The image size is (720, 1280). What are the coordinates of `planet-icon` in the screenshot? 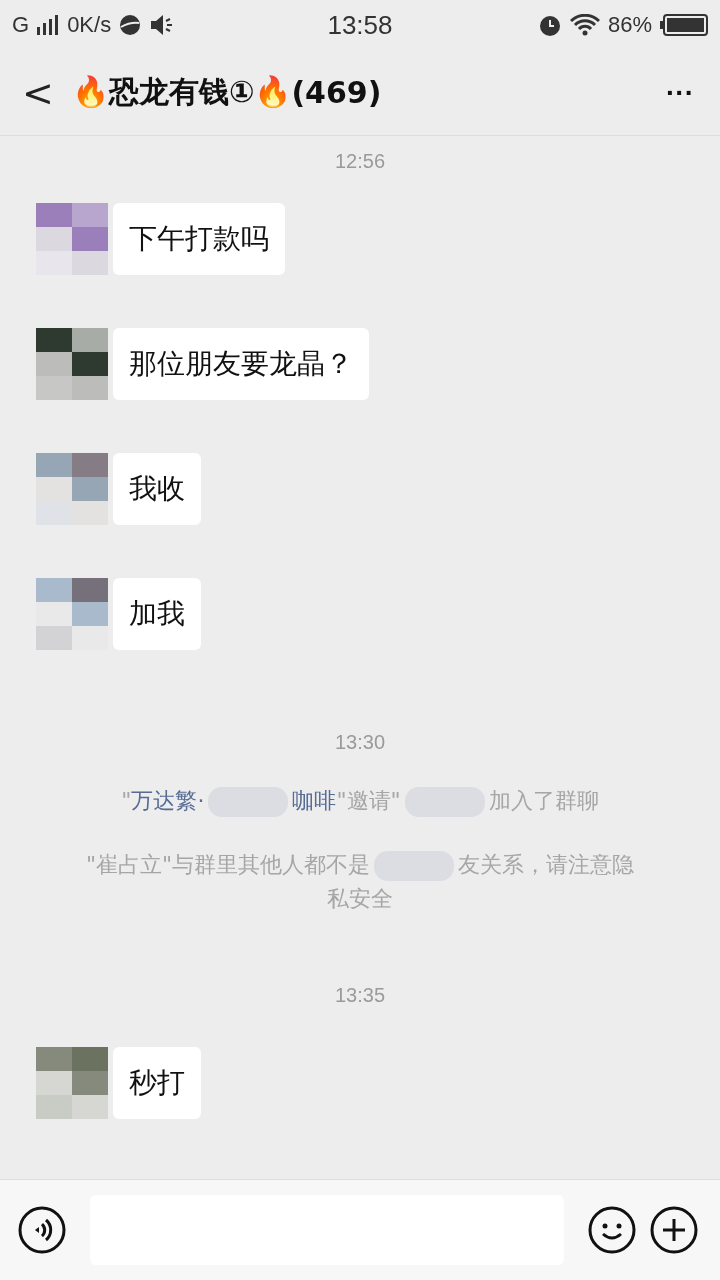 It's located at (130, 25).